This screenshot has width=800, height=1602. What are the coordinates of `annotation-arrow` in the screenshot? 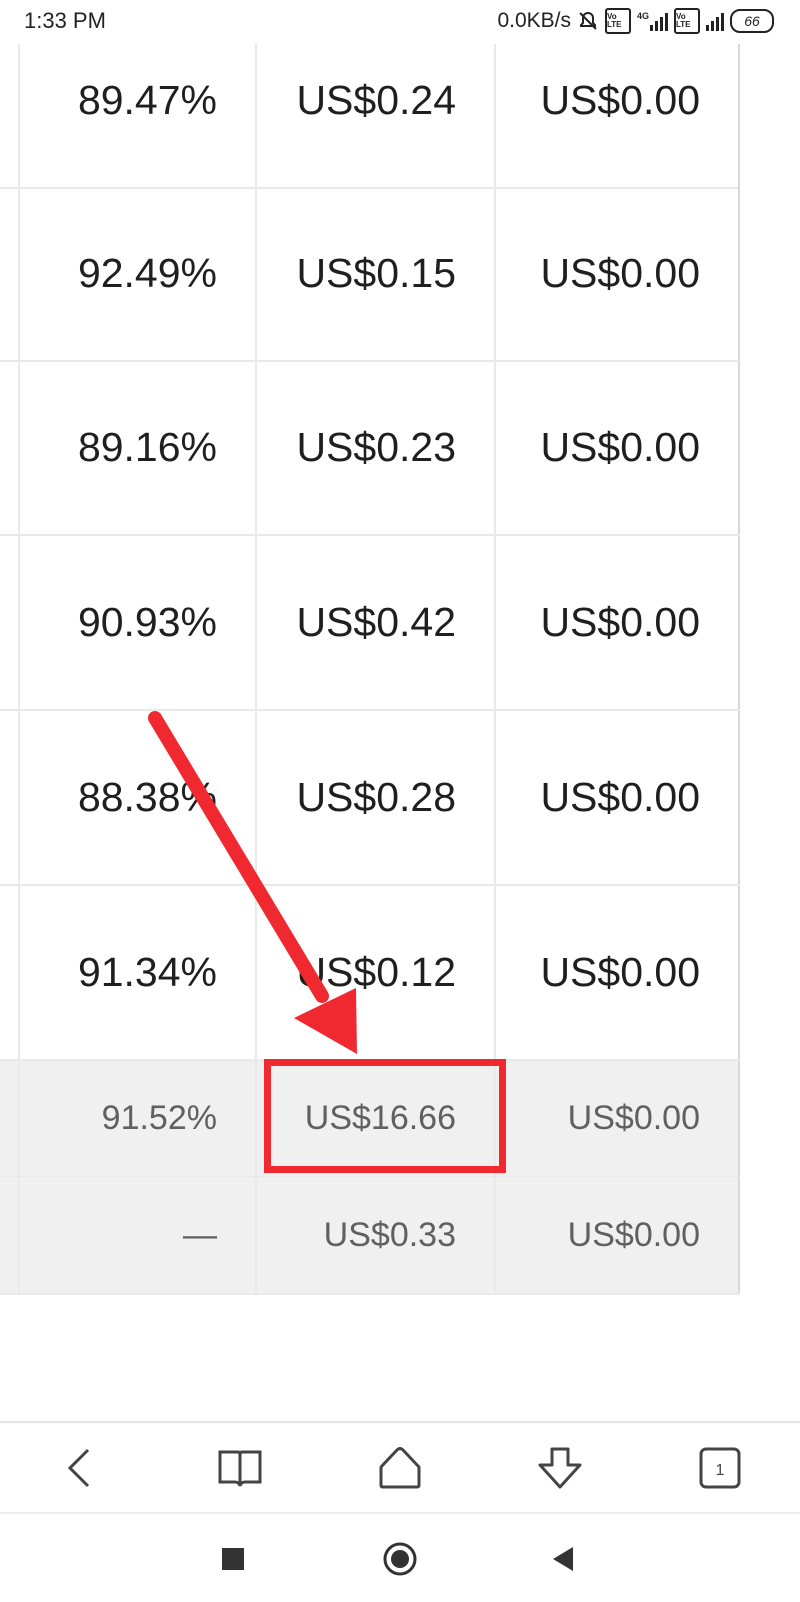 It's located at (252, 882).